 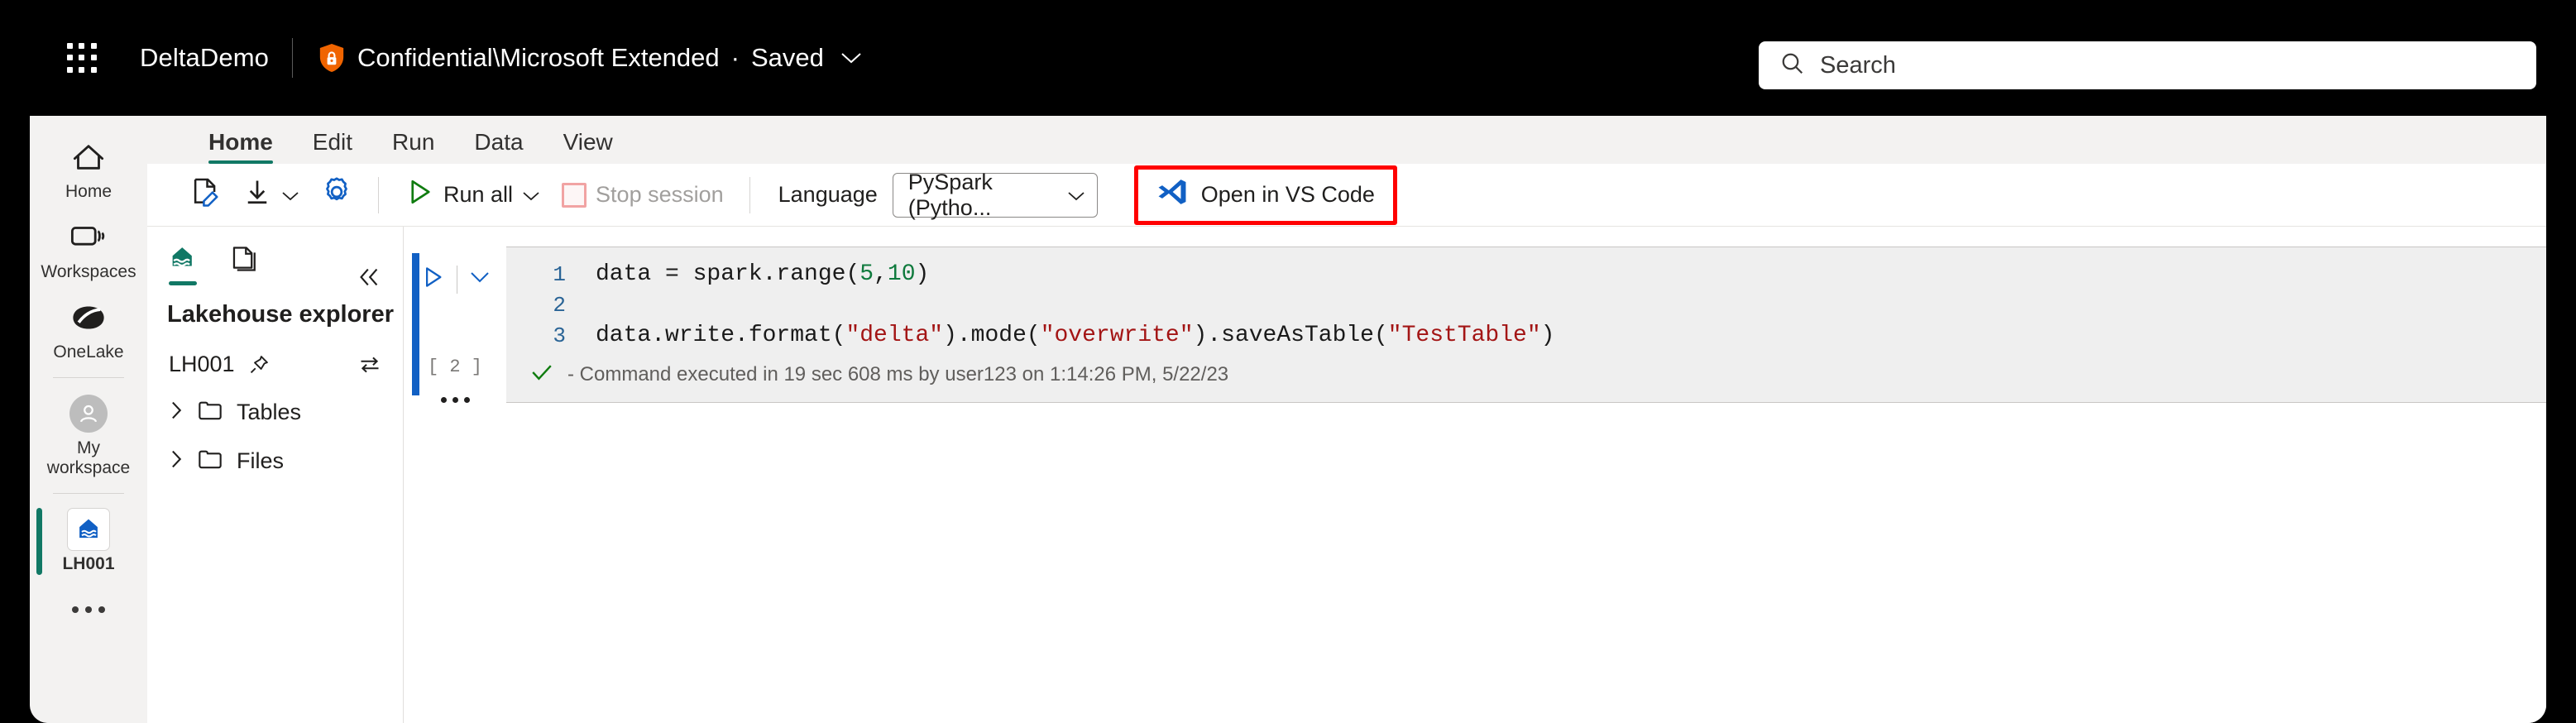 What do you see at coordinates (88, 318) in the screenshot?
I see `onelake-icon` at bounding box center [88, 318].